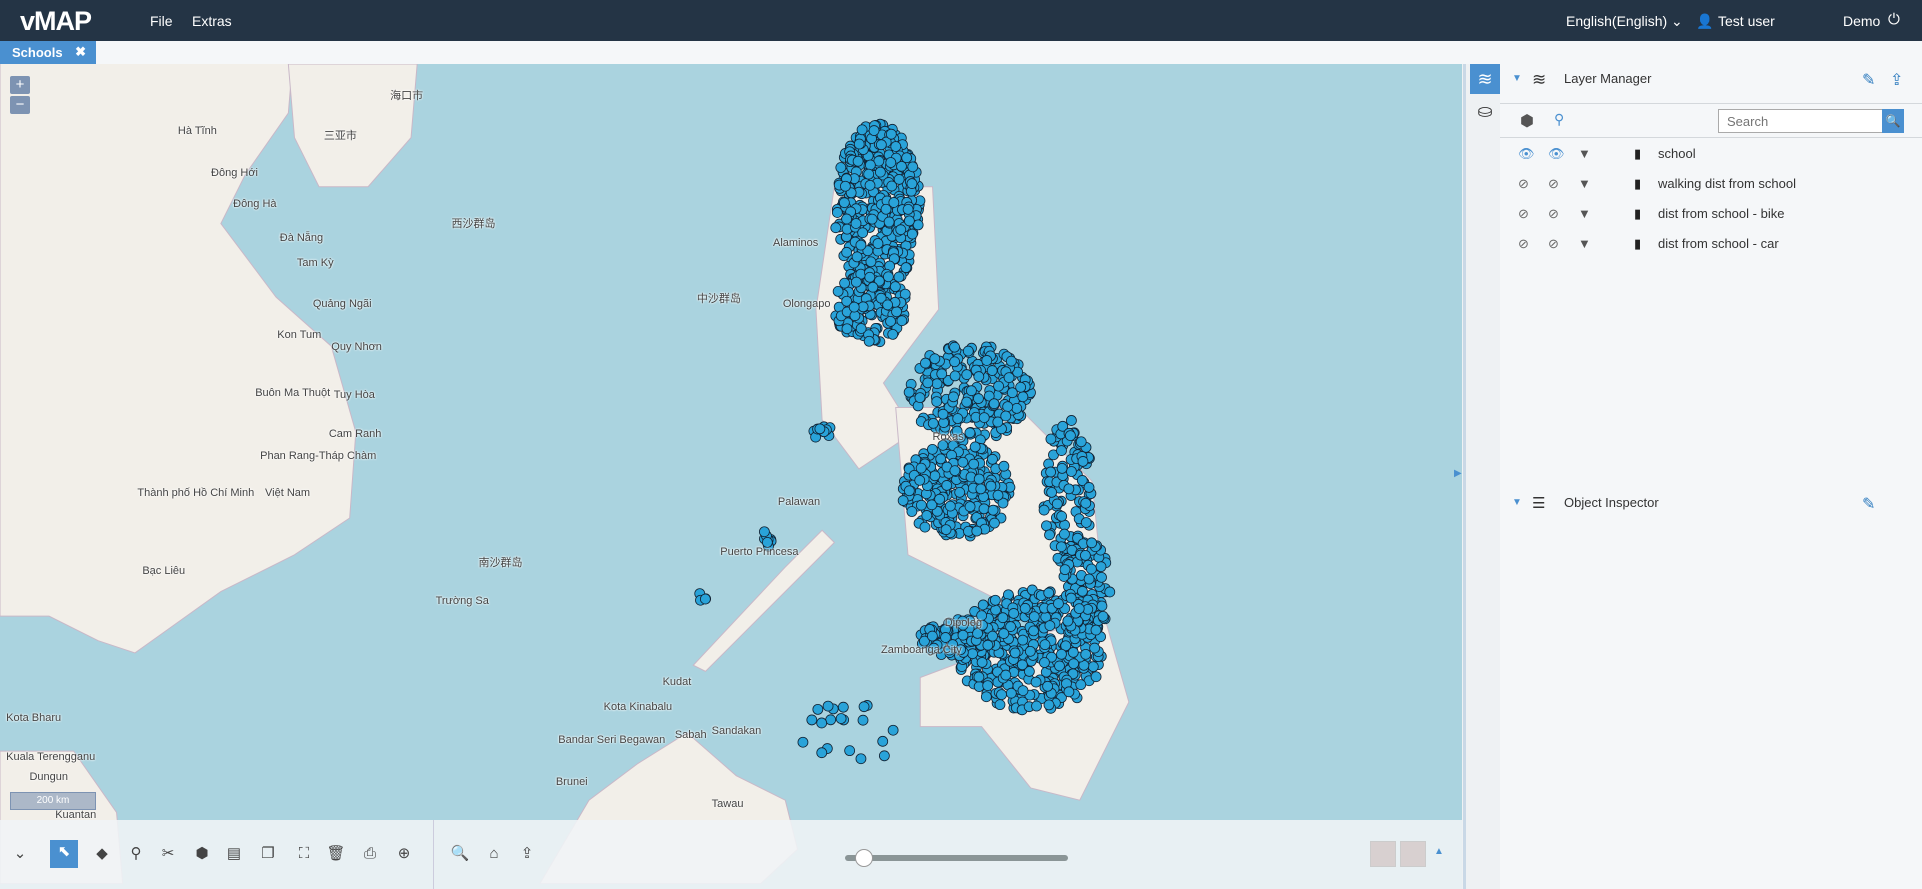 This screenshot has height=889, width=1922. Describe the element at coordinates (1896, 80) in the screenshot. I see `upload-icon: ⇪` at that location.